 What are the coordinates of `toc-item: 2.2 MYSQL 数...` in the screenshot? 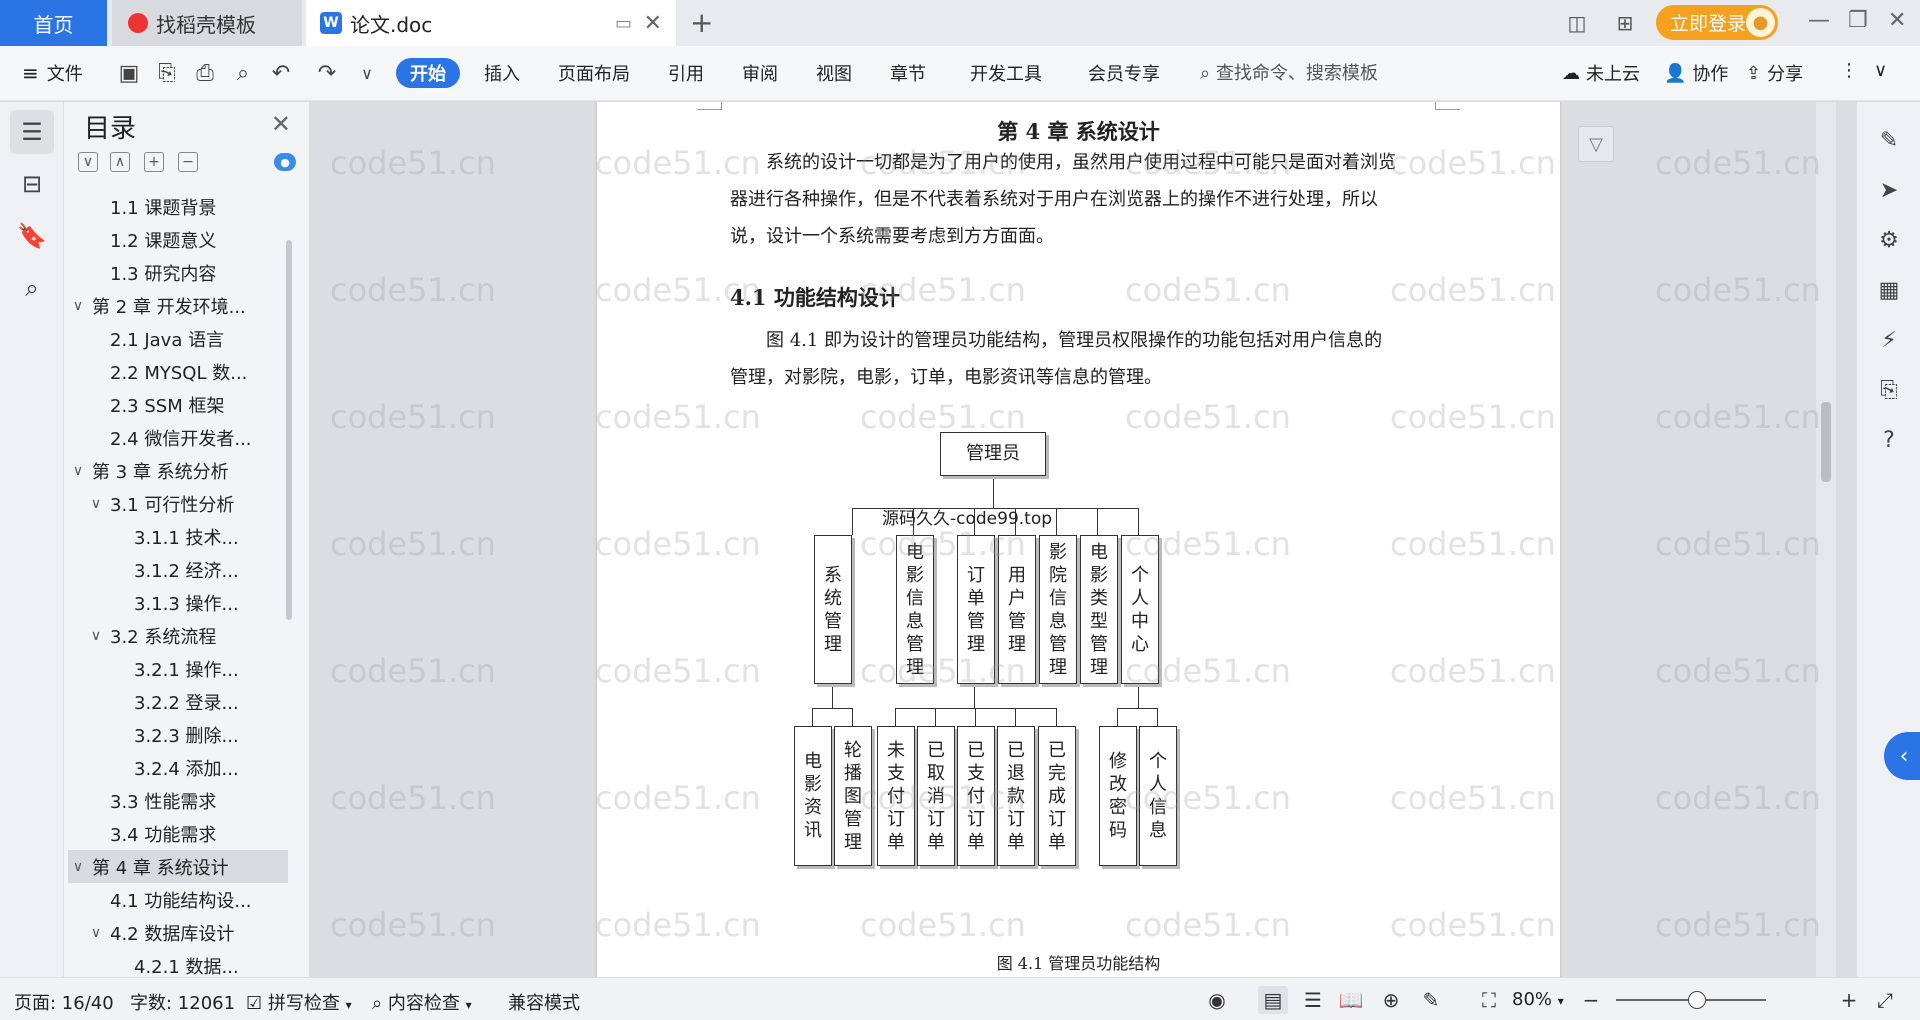 It's located at (178, 371).